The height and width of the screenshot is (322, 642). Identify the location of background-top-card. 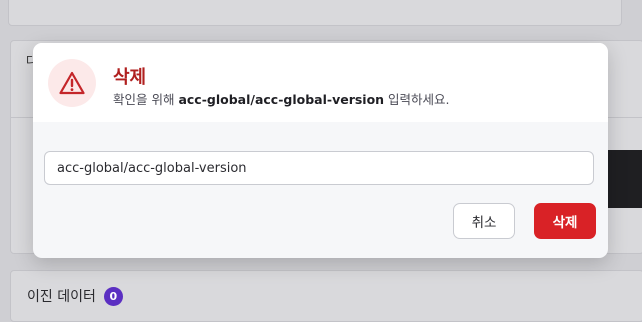
(315, 13).